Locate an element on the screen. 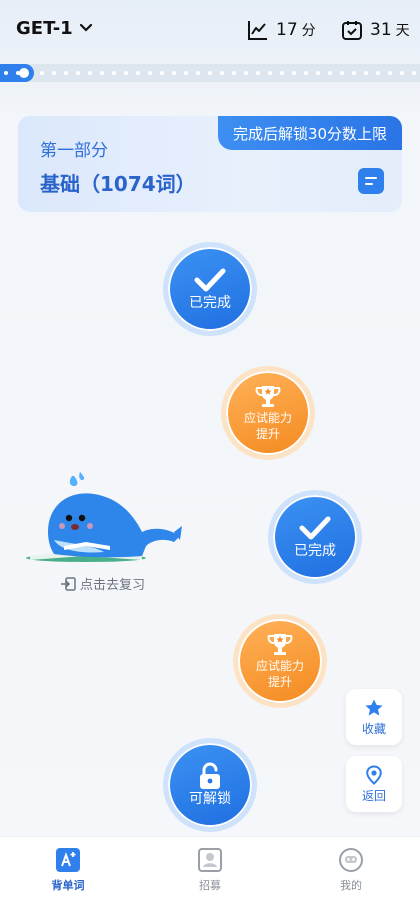  node-face: 可解锁 is located at coordinates (210, 785).